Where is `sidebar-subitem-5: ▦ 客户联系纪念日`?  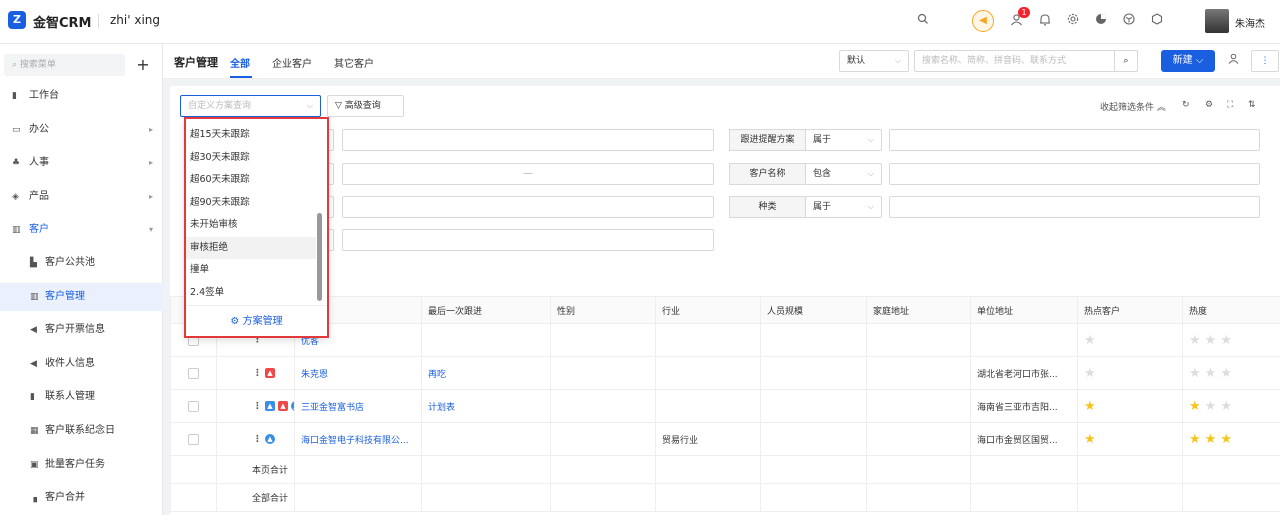 sidebar-subitem-5: ▦ 客户联系纪念日 is located at coordinates (81, 431).